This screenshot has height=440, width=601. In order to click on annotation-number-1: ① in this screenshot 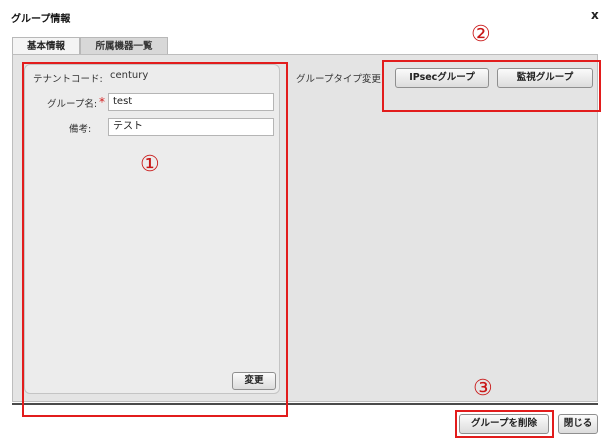, I will do `click(150, 164)`.